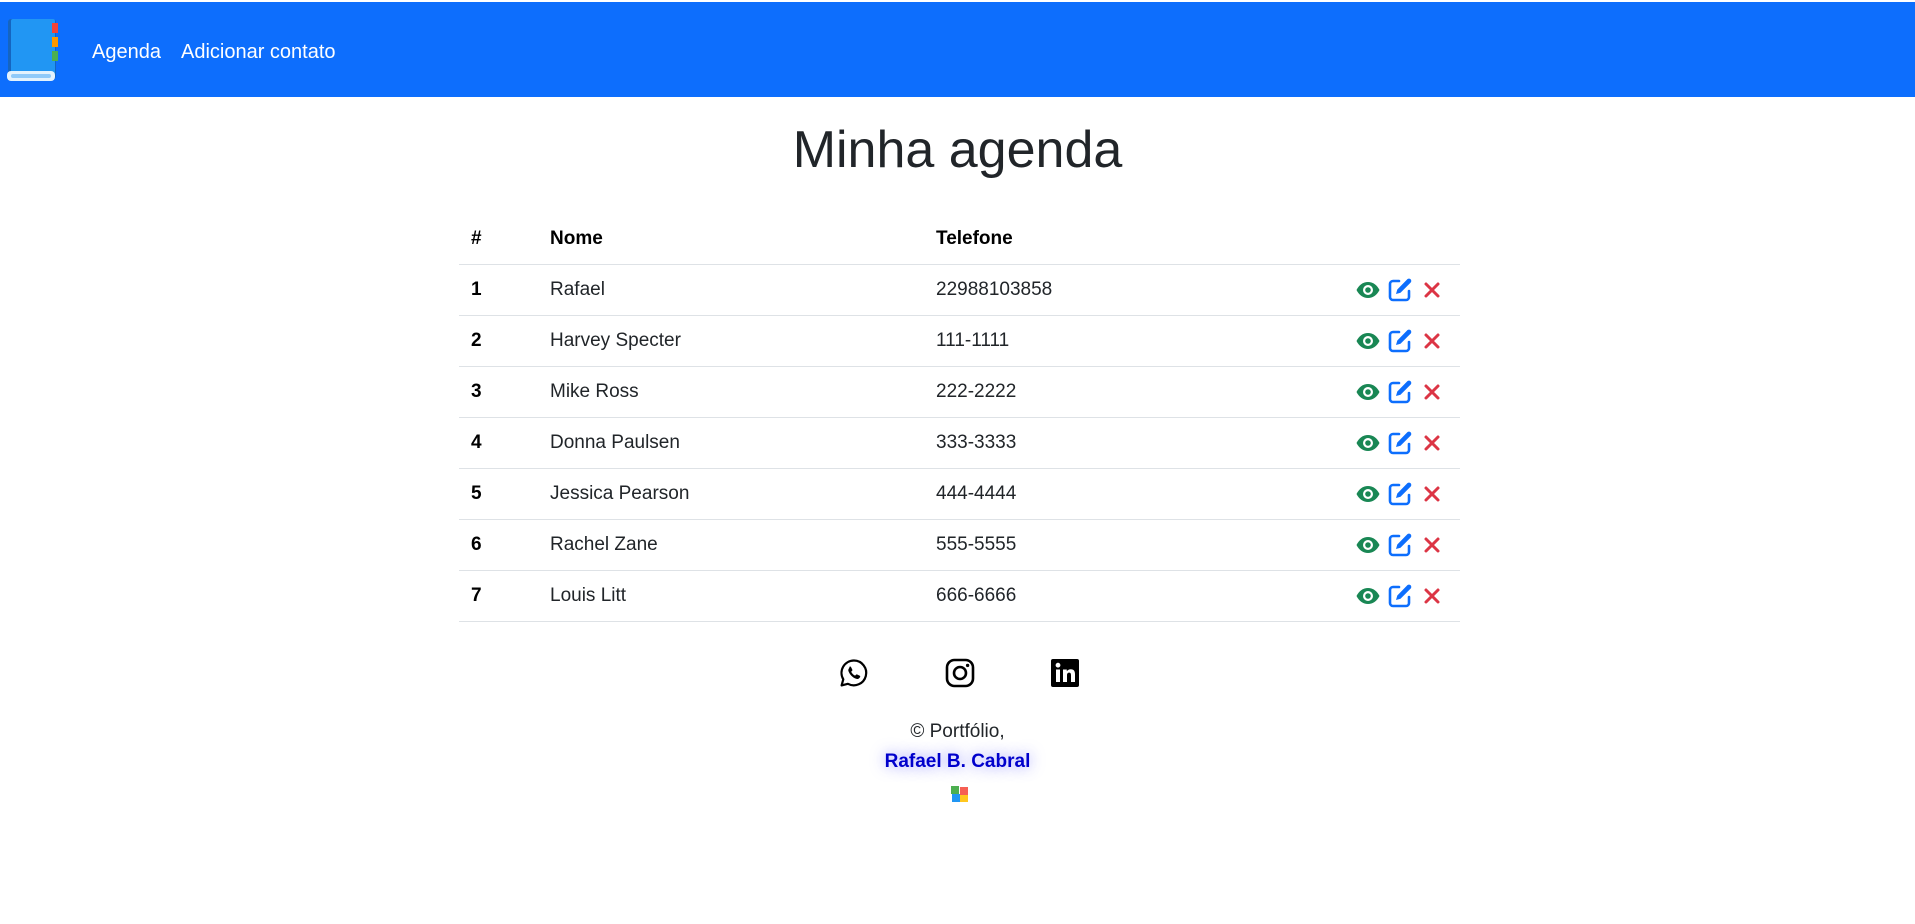  What do you see at coordinates (258, 52) in the screenshot?
I see `nav-link-add-contact: Adicionar contato` at bounding box center [258, 52].